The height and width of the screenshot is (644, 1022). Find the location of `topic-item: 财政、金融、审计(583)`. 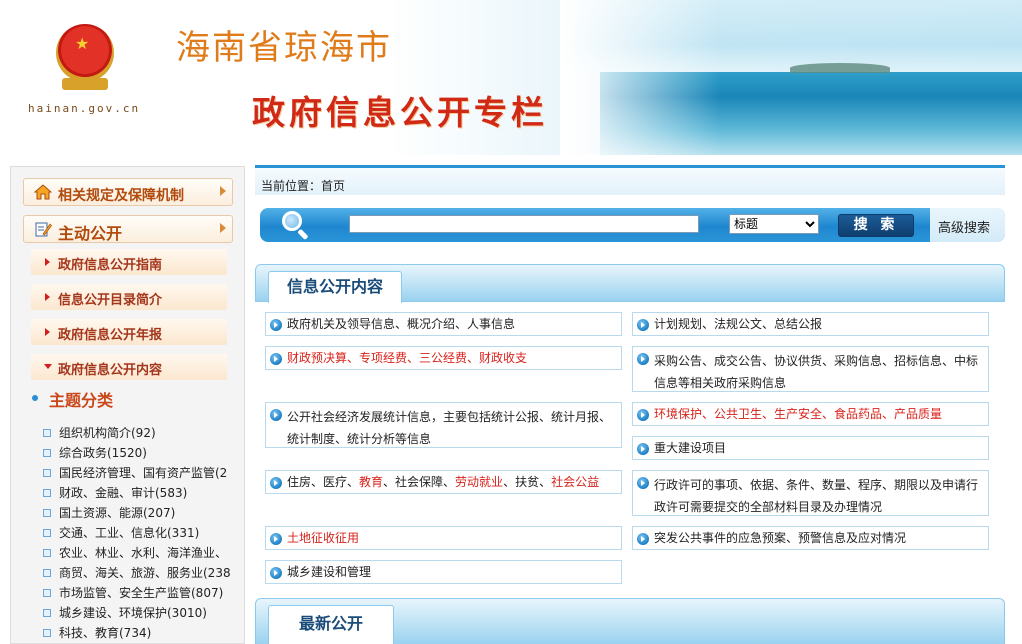

topic-item: 财政、金融、审计(583) is located at coordinates (141, 493).